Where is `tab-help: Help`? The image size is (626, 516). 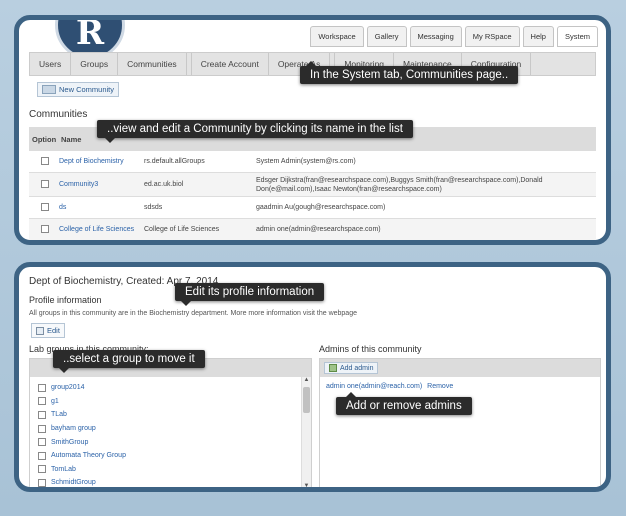
tab-help: Help is located at coordinates (538, 36).